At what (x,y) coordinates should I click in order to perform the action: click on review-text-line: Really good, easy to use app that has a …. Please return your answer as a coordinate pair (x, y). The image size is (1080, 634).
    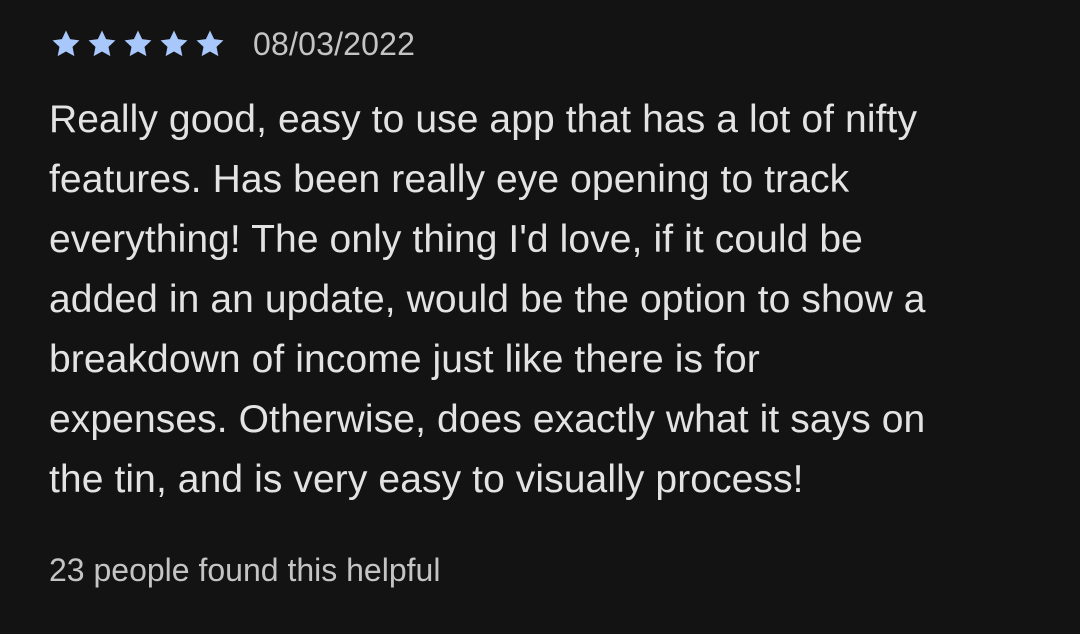
    Looking at the image, I should click on (483, 119).